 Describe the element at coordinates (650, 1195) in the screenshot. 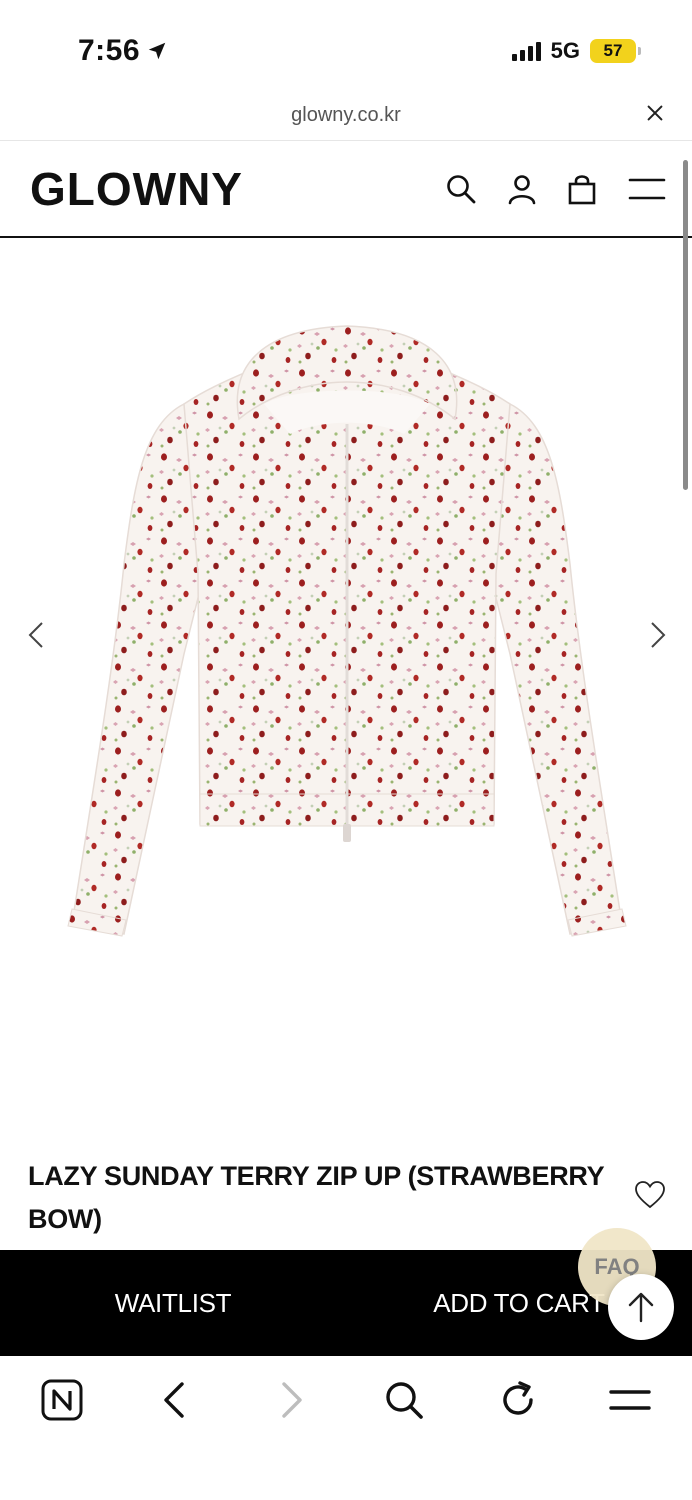

I see `heart-icon` at that location.